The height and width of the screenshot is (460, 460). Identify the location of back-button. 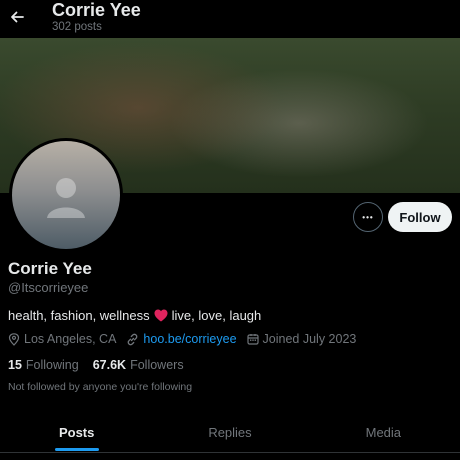
(17, 17).